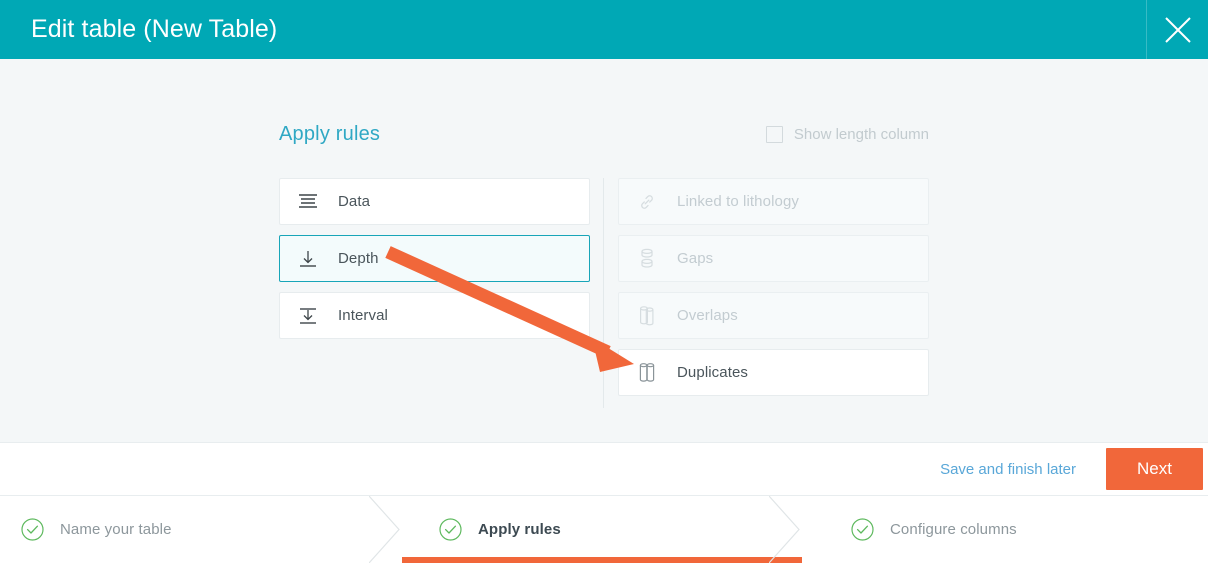 The width and height of the screenshot is (1208, 563). What do you see at coordinates (116, 529) in the screenshot?
I see `step-label: Name your table` at bounding box center [116, 529].